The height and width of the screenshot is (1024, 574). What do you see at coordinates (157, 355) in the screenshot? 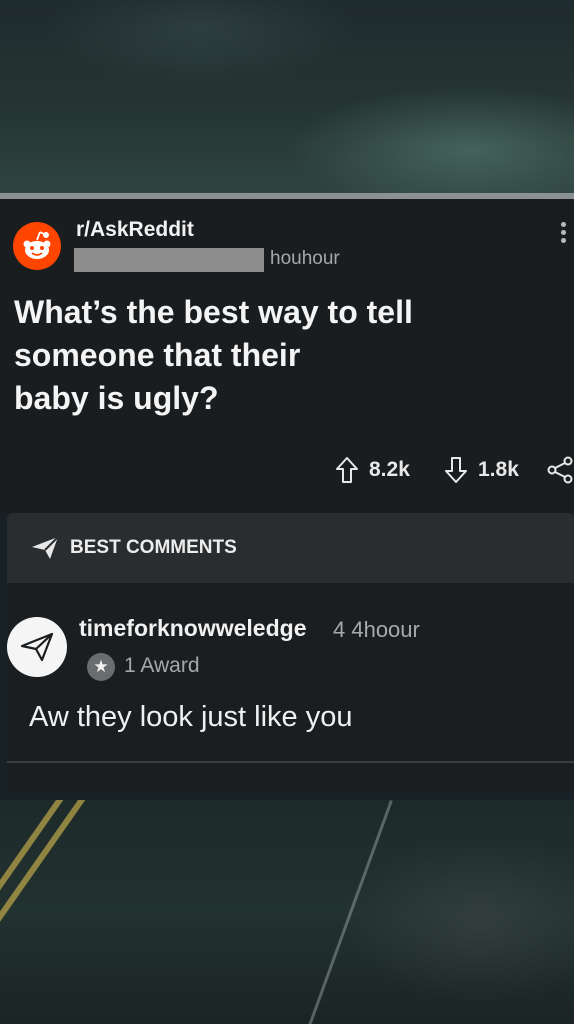
I see `post-title-line: someone that their` at bounding box center [157, 355].